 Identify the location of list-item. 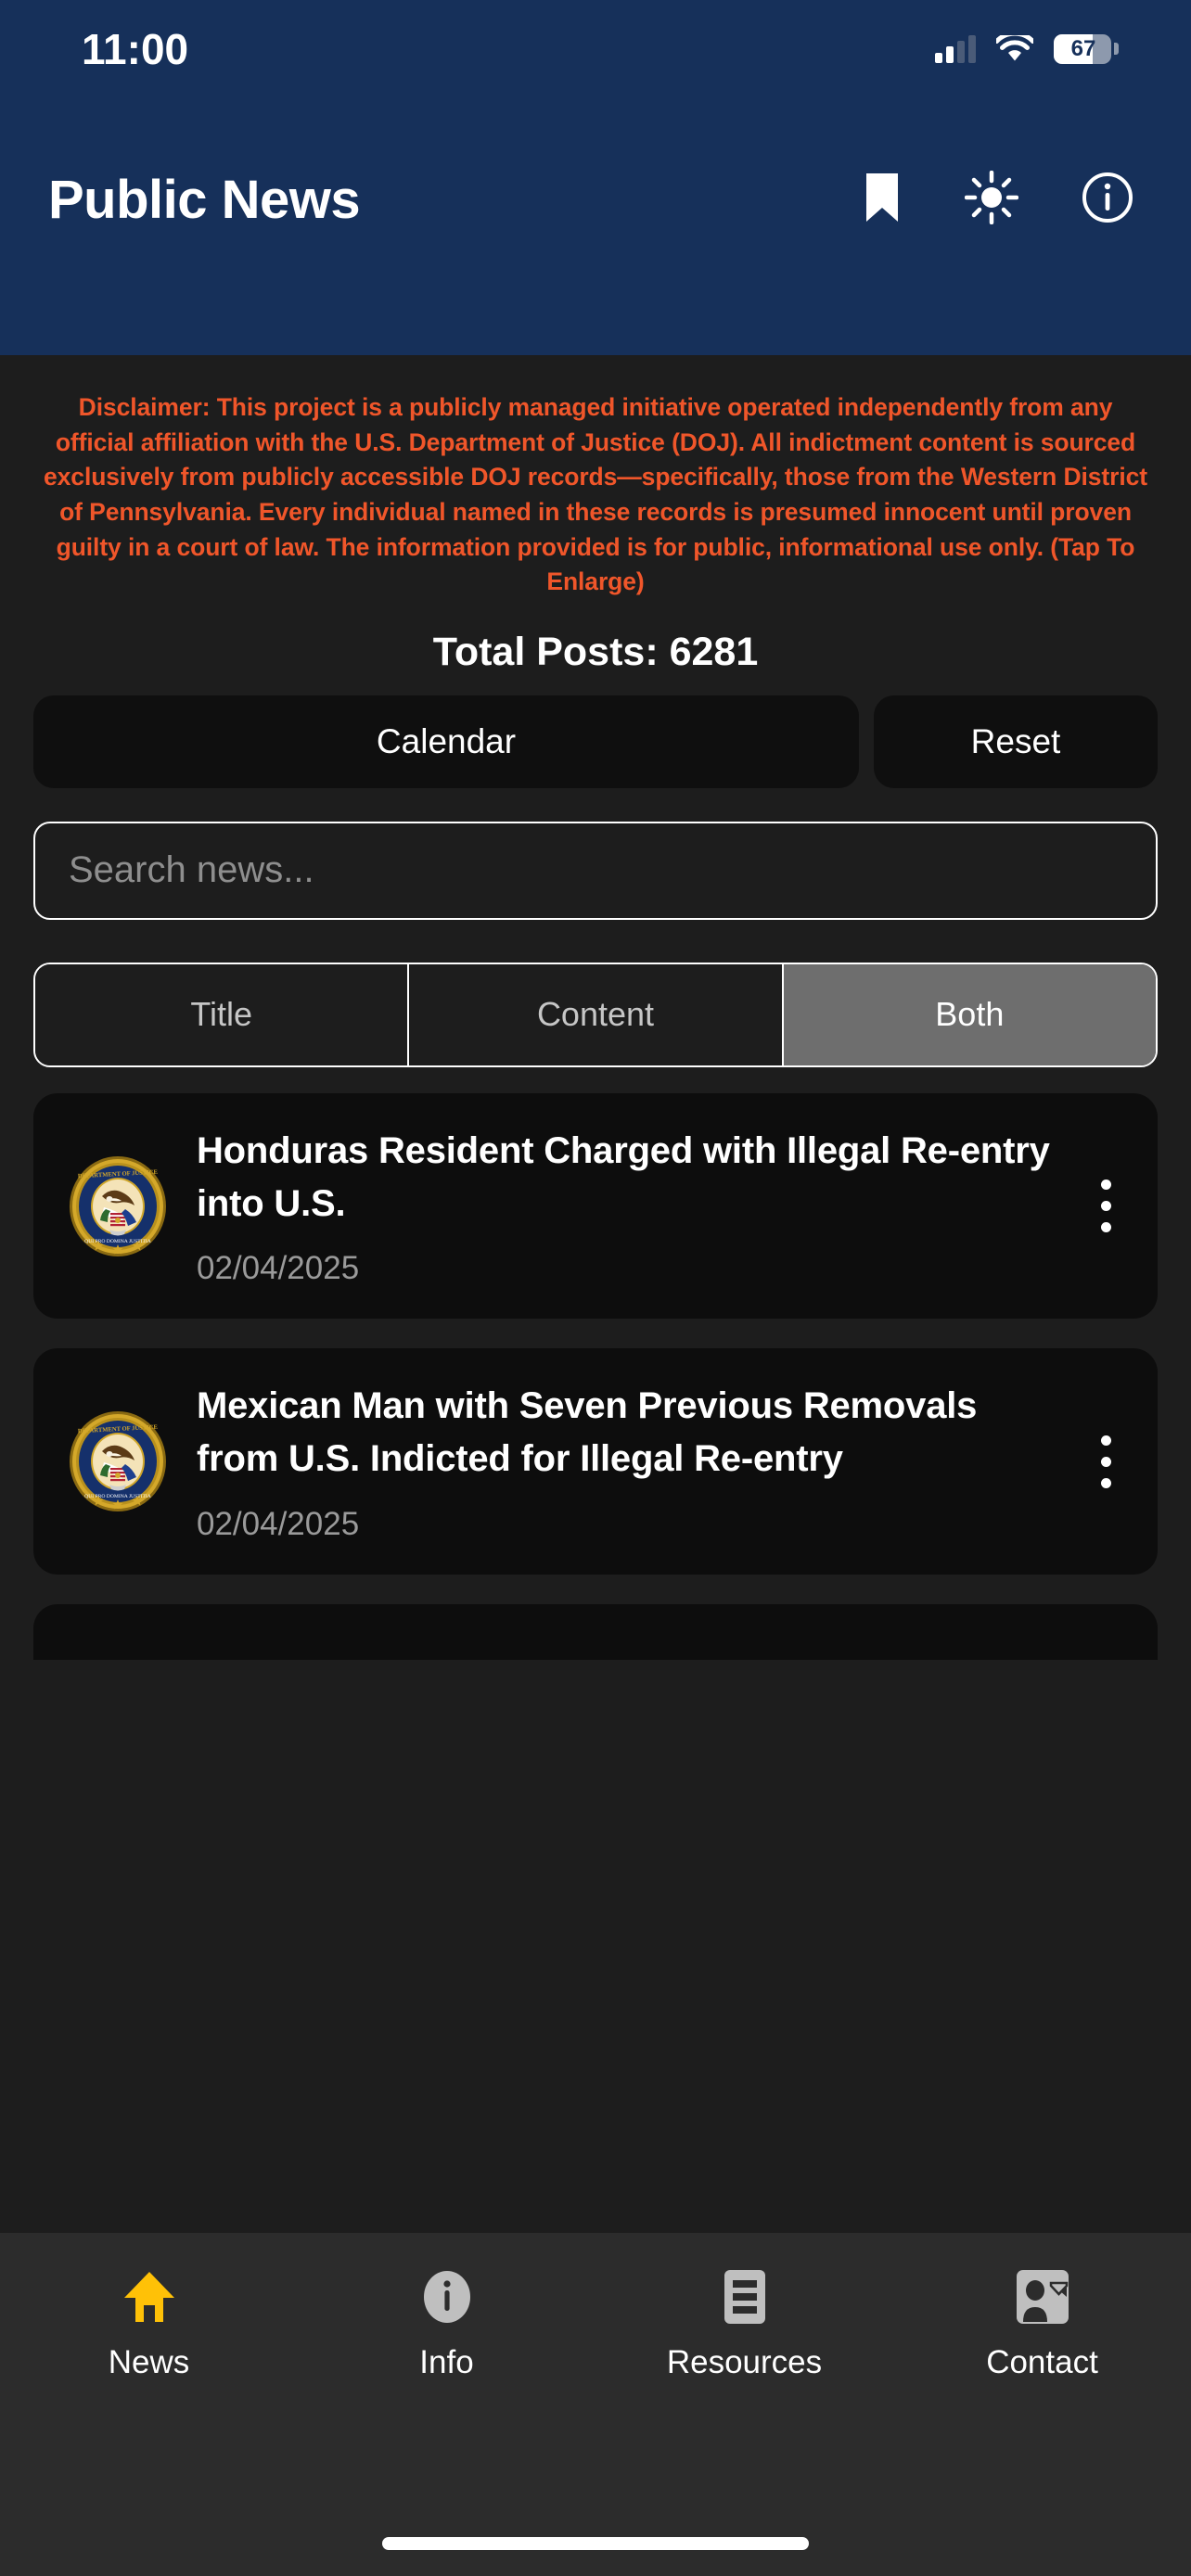
(595, 1632).